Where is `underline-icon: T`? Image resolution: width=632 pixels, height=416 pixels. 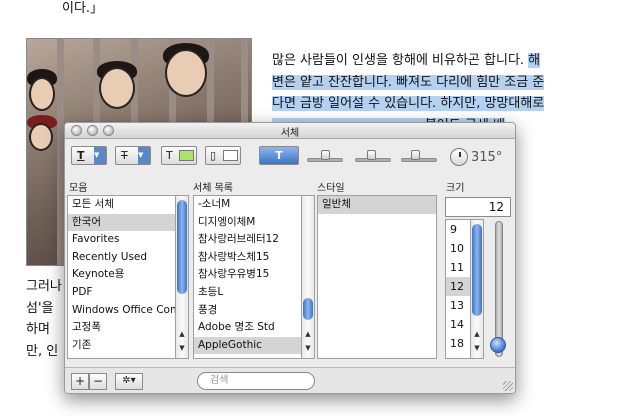 underline-icon: T is located at coordinates (81, 155).